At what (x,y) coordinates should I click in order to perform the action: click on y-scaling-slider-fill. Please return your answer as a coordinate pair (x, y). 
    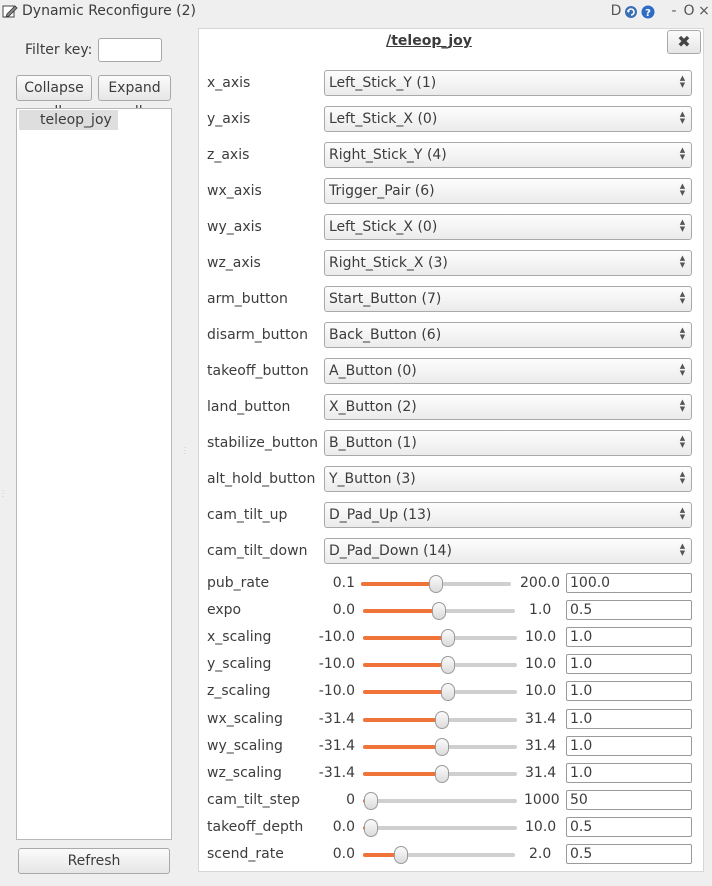
    Looking at the image, I should click on (405, 665).